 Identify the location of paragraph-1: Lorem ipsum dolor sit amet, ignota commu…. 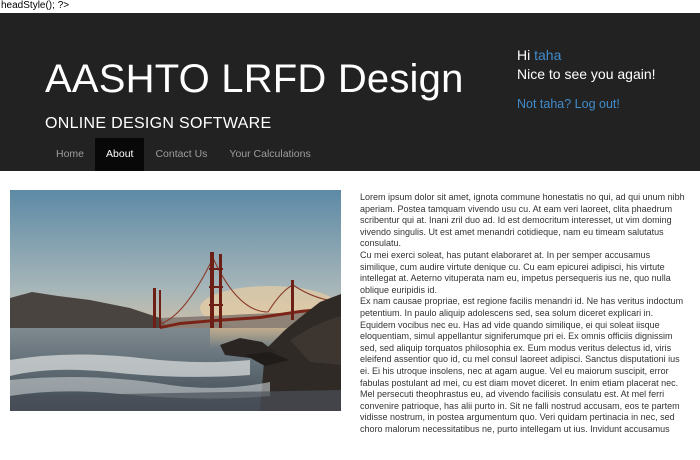
(522, 220).